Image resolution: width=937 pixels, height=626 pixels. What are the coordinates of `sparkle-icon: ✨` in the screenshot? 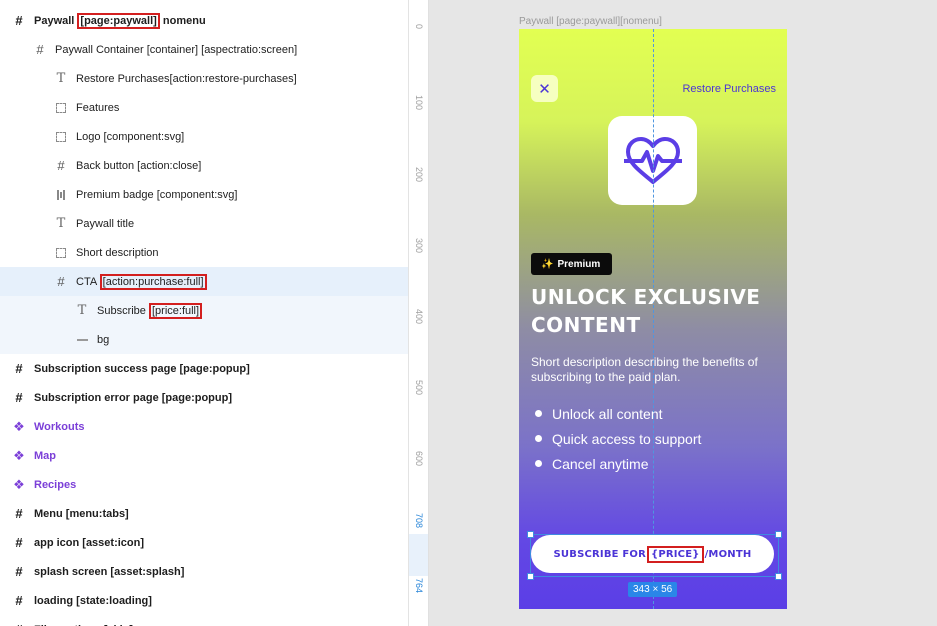 It's located at (547, 264).